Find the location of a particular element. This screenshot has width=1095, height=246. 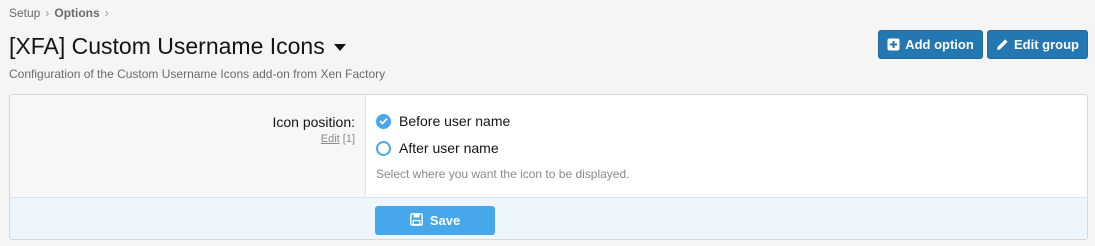

breadcrumb: Setup › Options › is located at coordinates (59, 13).